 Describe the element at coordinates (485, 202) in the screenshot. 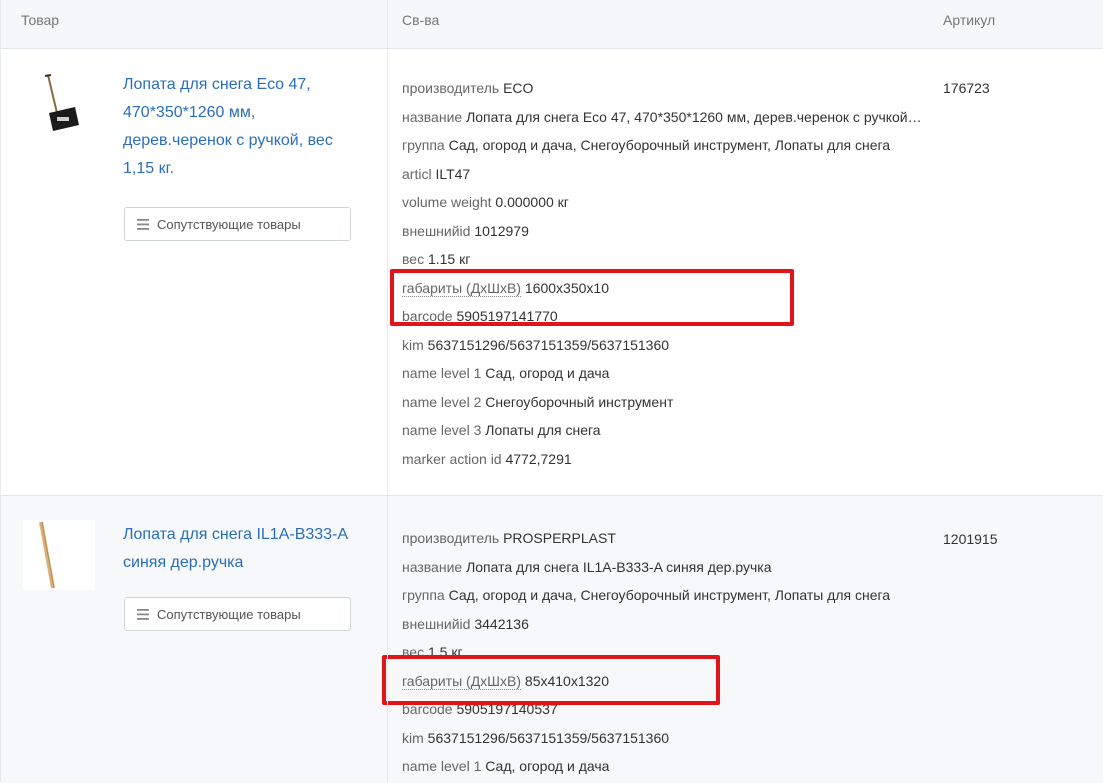

I see `prop-volume-weight: volume weight 0.000000 кг` at that location.